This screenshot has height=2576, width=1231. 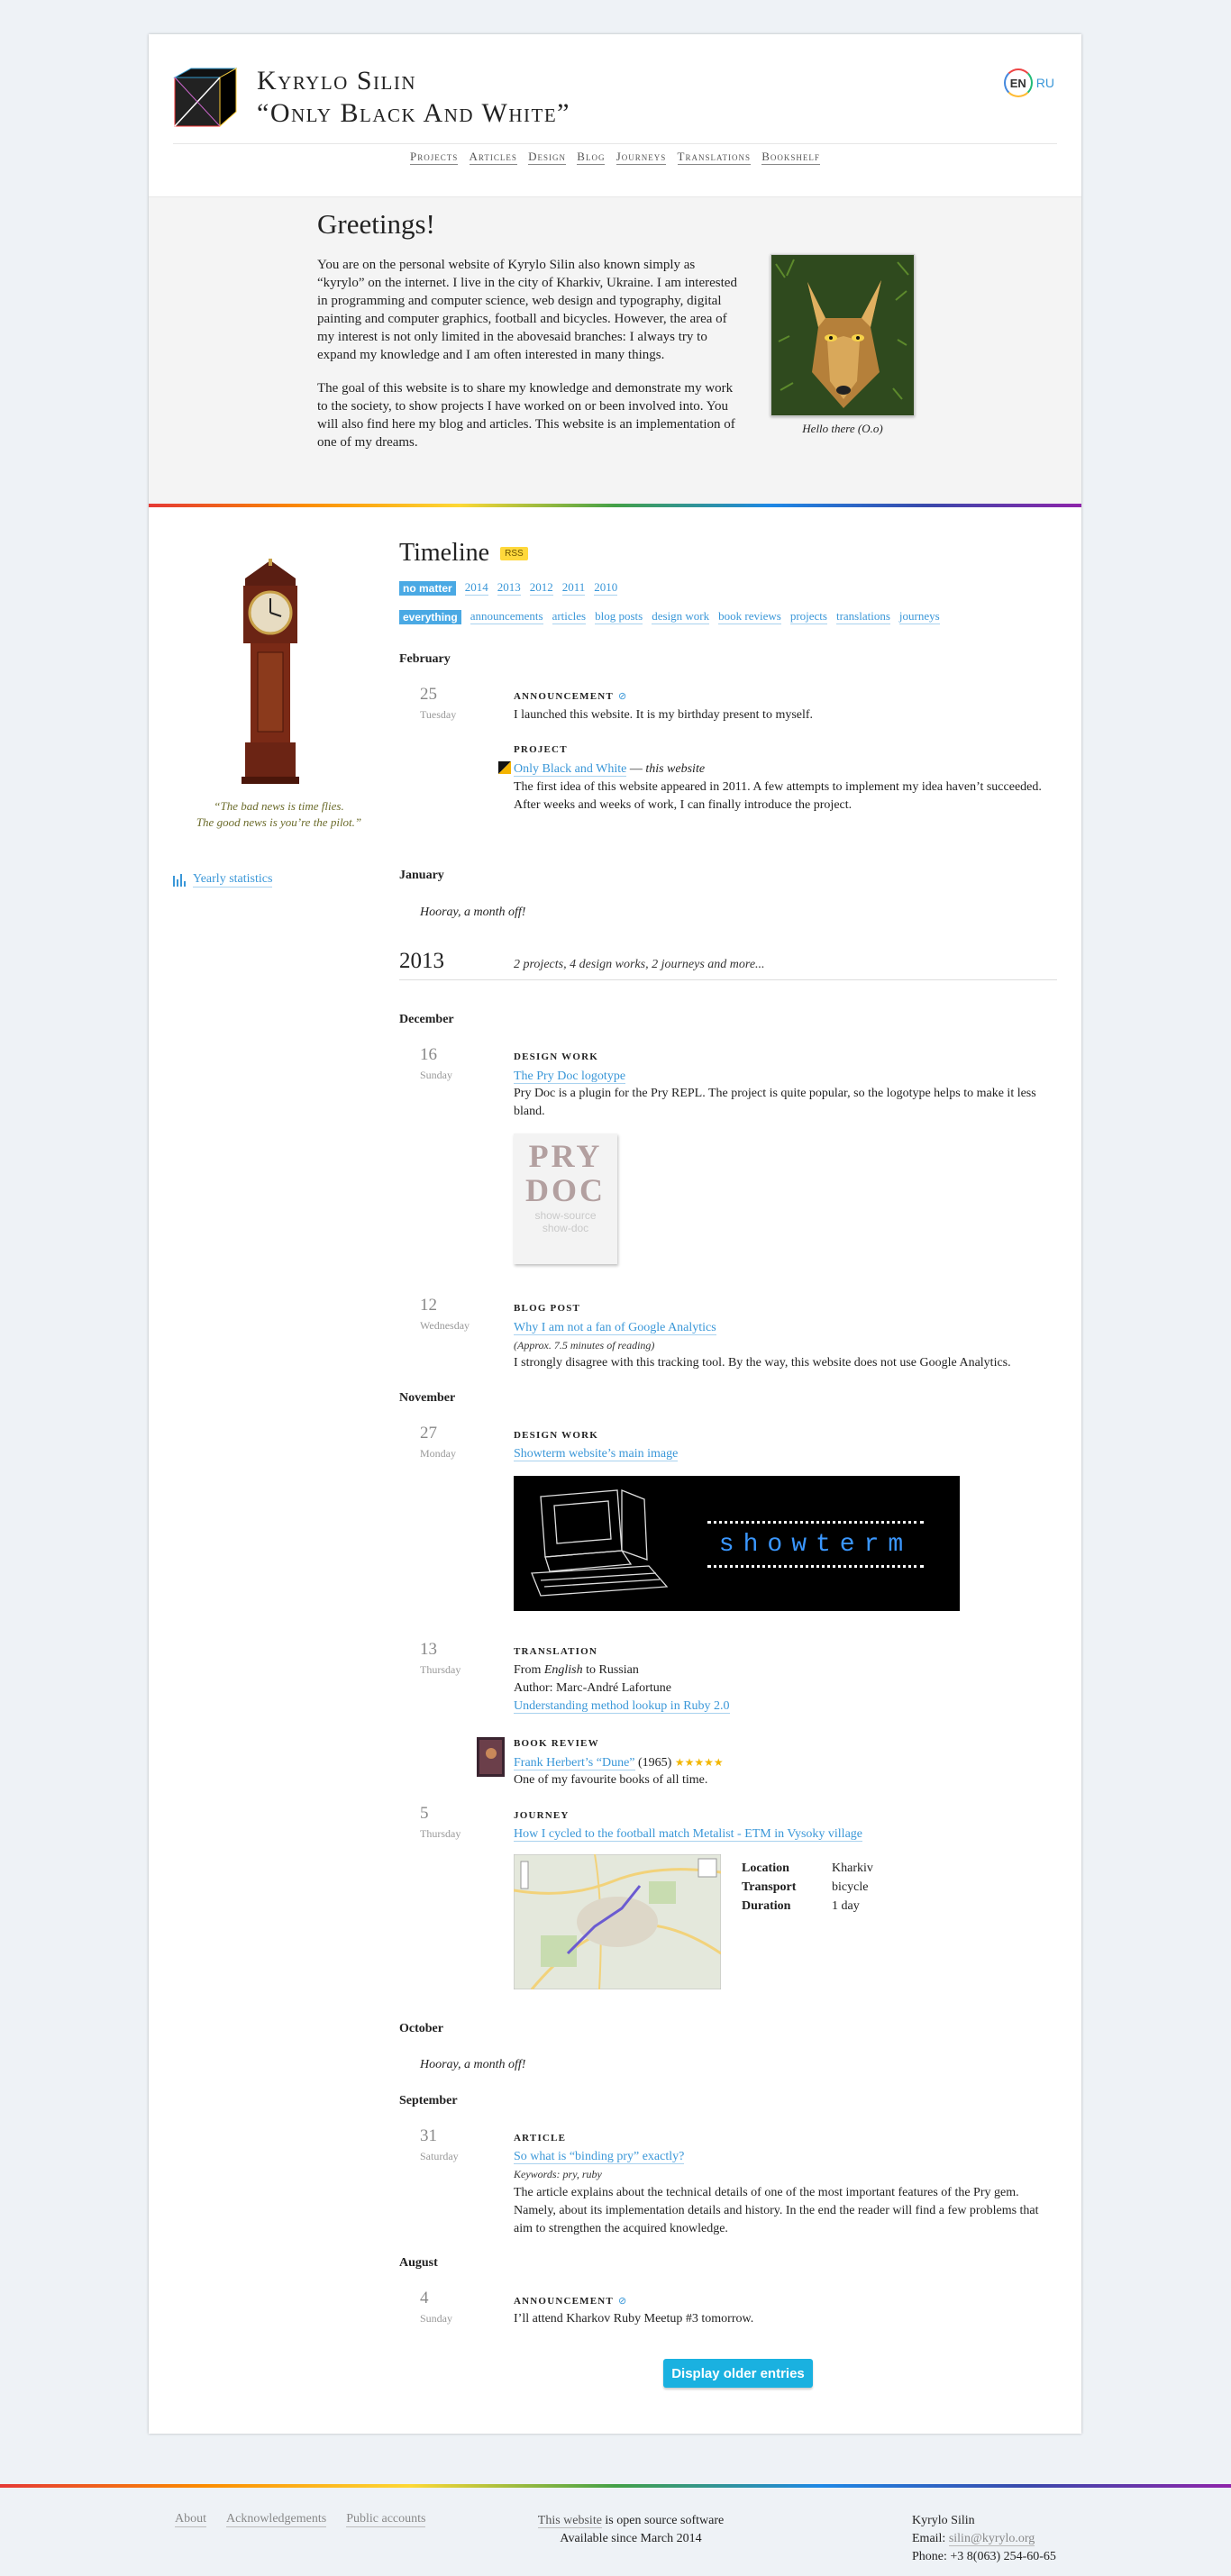 I want to click on greeting-title: Greetings!, so click(x=376, y=224).